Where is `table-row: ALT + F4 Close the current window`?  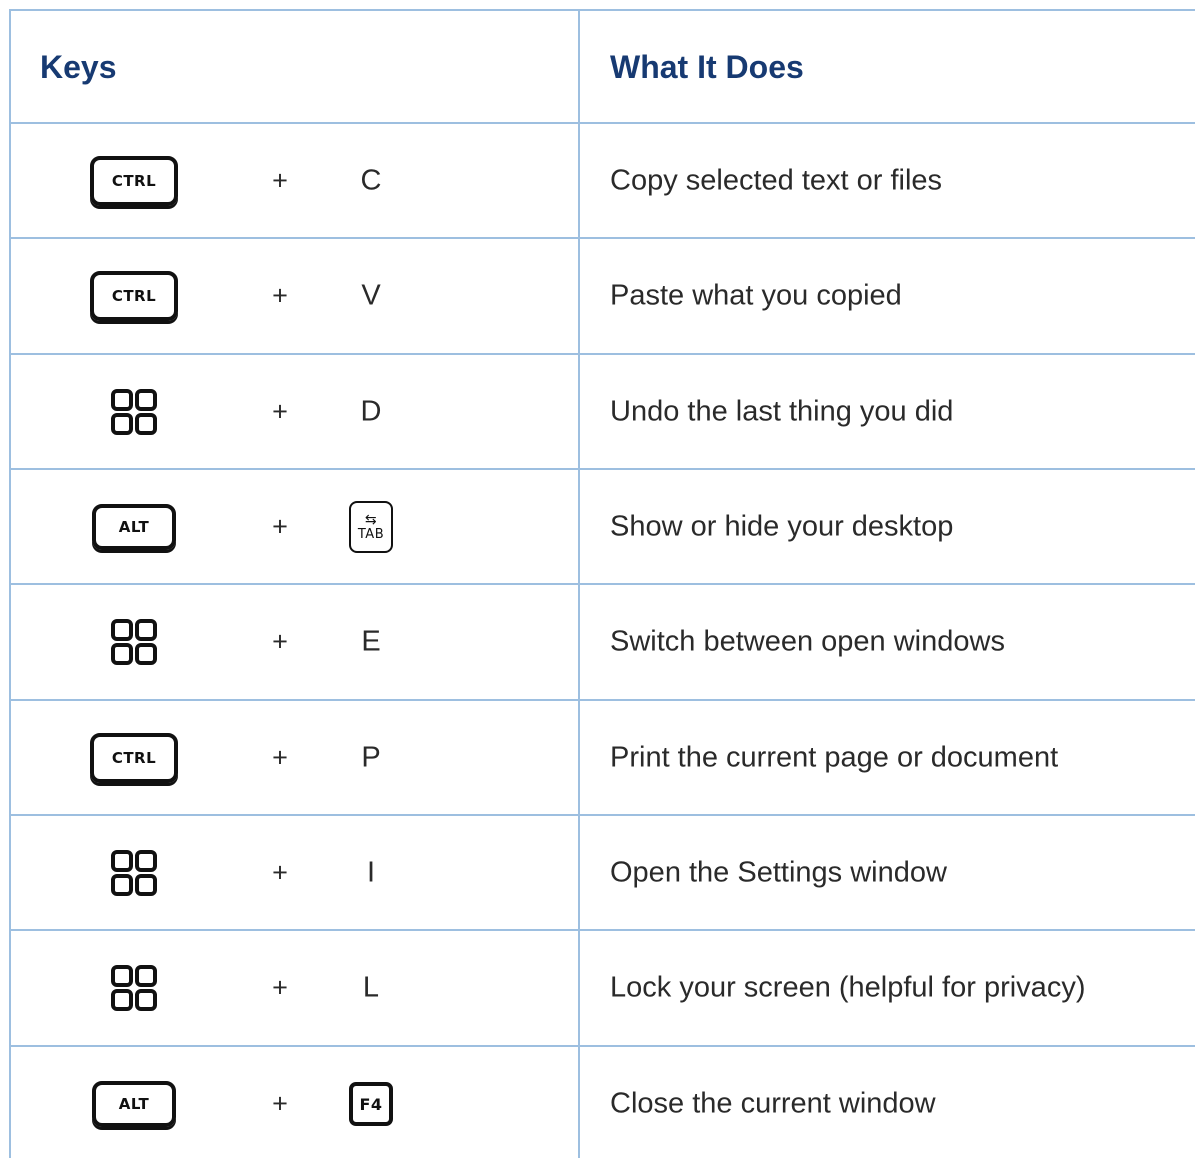
table-row: ALT + F4 Close the current window is located at coordinates (602, 1104).